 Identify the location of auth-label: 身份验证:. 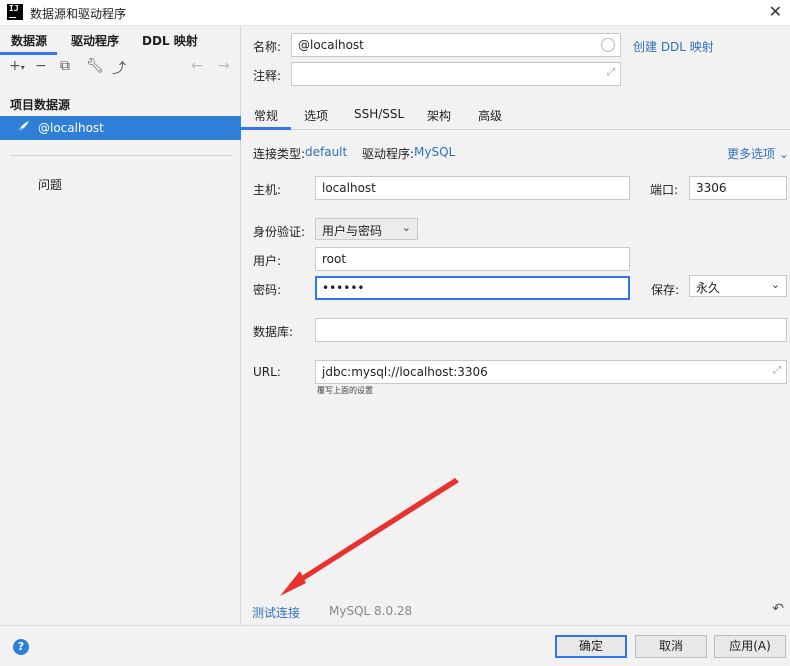
(279, 232).